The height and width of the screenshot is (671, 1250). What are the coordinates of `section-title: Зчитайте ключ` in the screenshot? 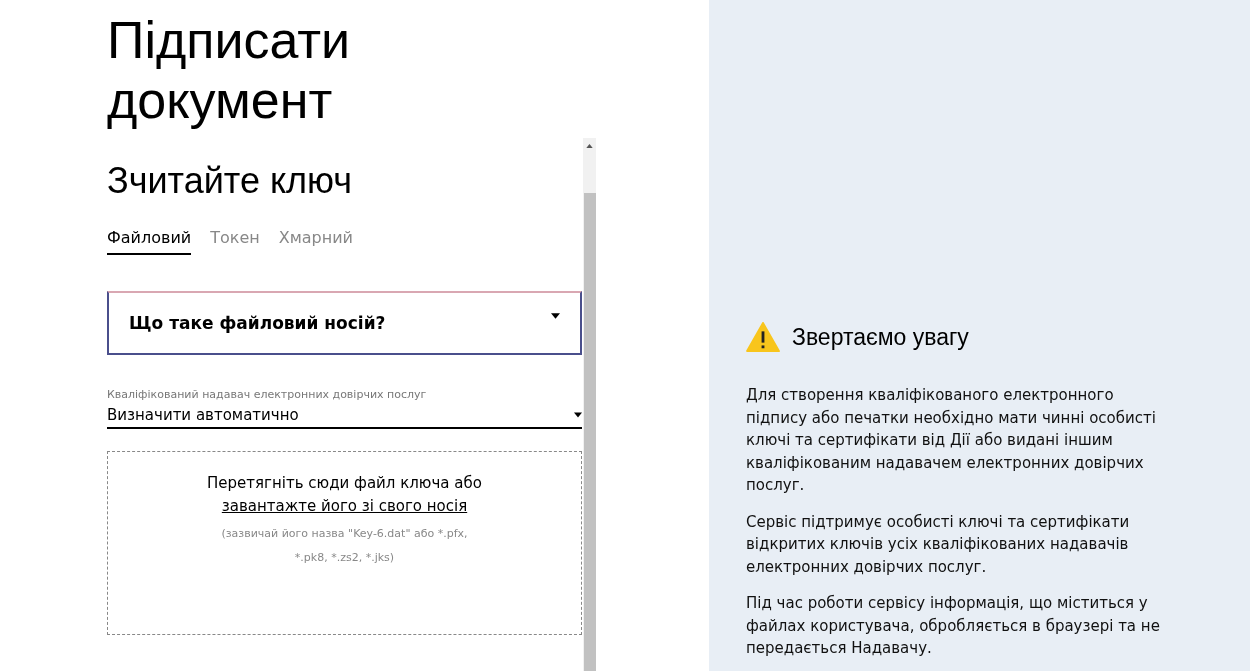 It's located at (230, 181).